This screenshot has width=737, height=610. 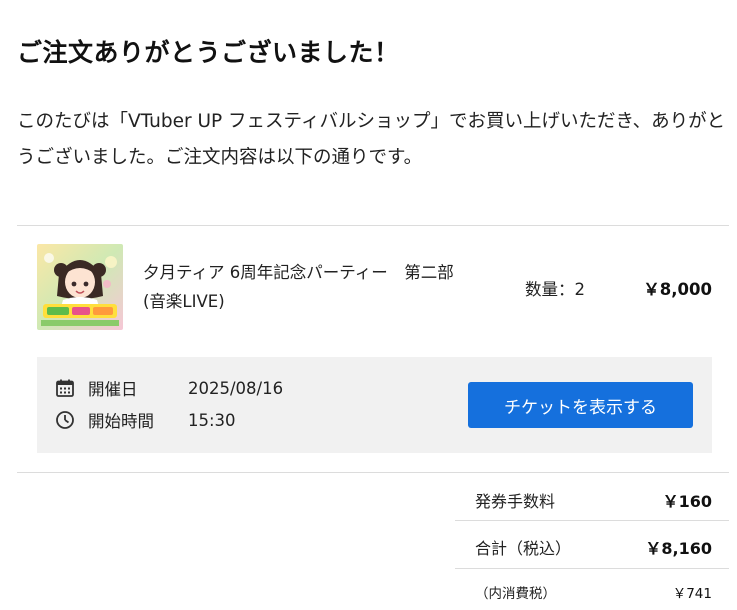 I want to click on item-price: ￥8,000, so click(x=677, y=289).